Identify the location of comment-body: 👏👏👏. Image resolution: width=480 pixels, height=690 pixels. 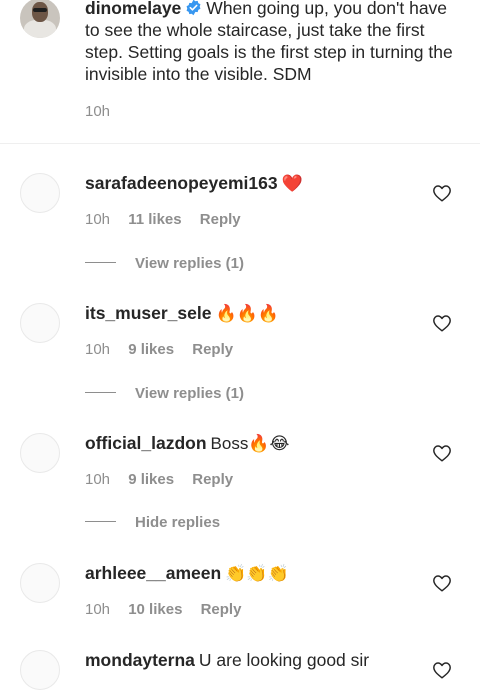
(257, 573).